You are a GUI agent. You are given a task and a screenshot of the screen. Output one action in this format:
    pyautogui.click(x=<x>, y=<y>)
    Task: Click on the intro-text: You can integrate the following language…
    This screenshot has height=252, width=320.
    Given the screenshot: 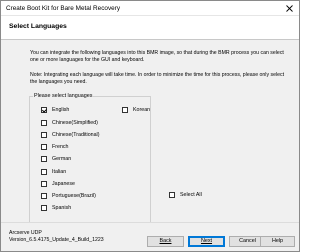 What is the action you would take?
    pyautogui.click(x=157, y=56)
    